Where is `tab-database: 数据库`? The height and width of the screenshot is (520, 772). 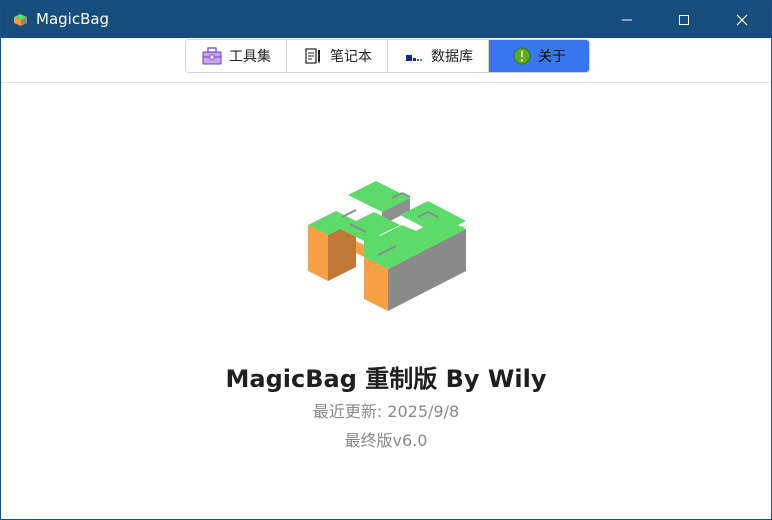
tab-database: 数据库 is located at coordinates (438, 56).